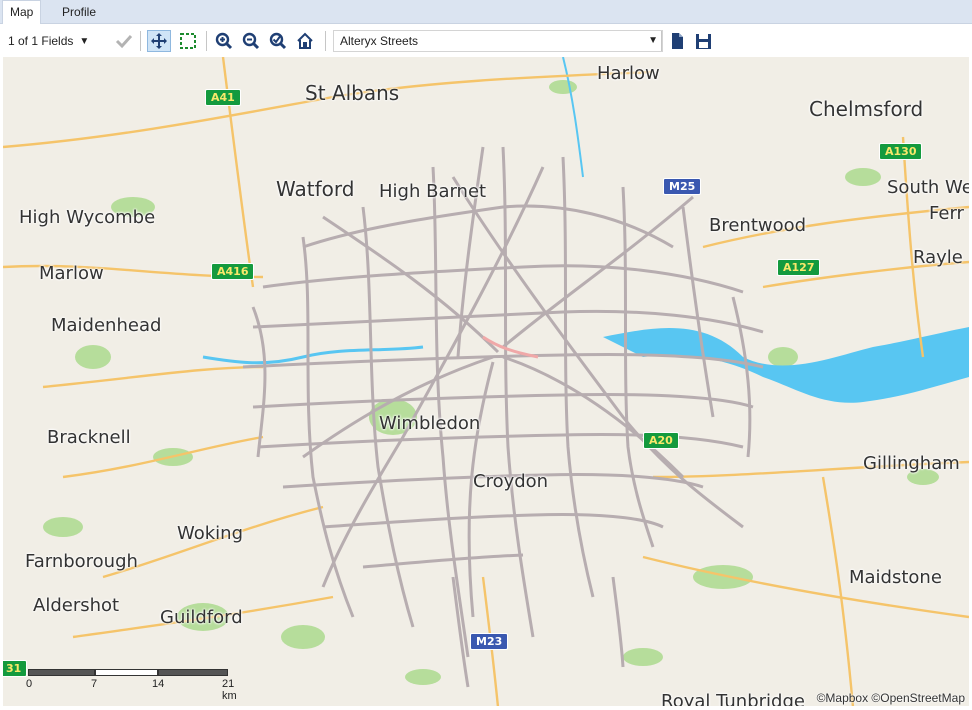 The height and width of the screenshot is (710, 972). What do you see at coordinates (486, 12) in the screenshot?
I see `tab-bar: Map Profile` at bounding box center [486, 12].